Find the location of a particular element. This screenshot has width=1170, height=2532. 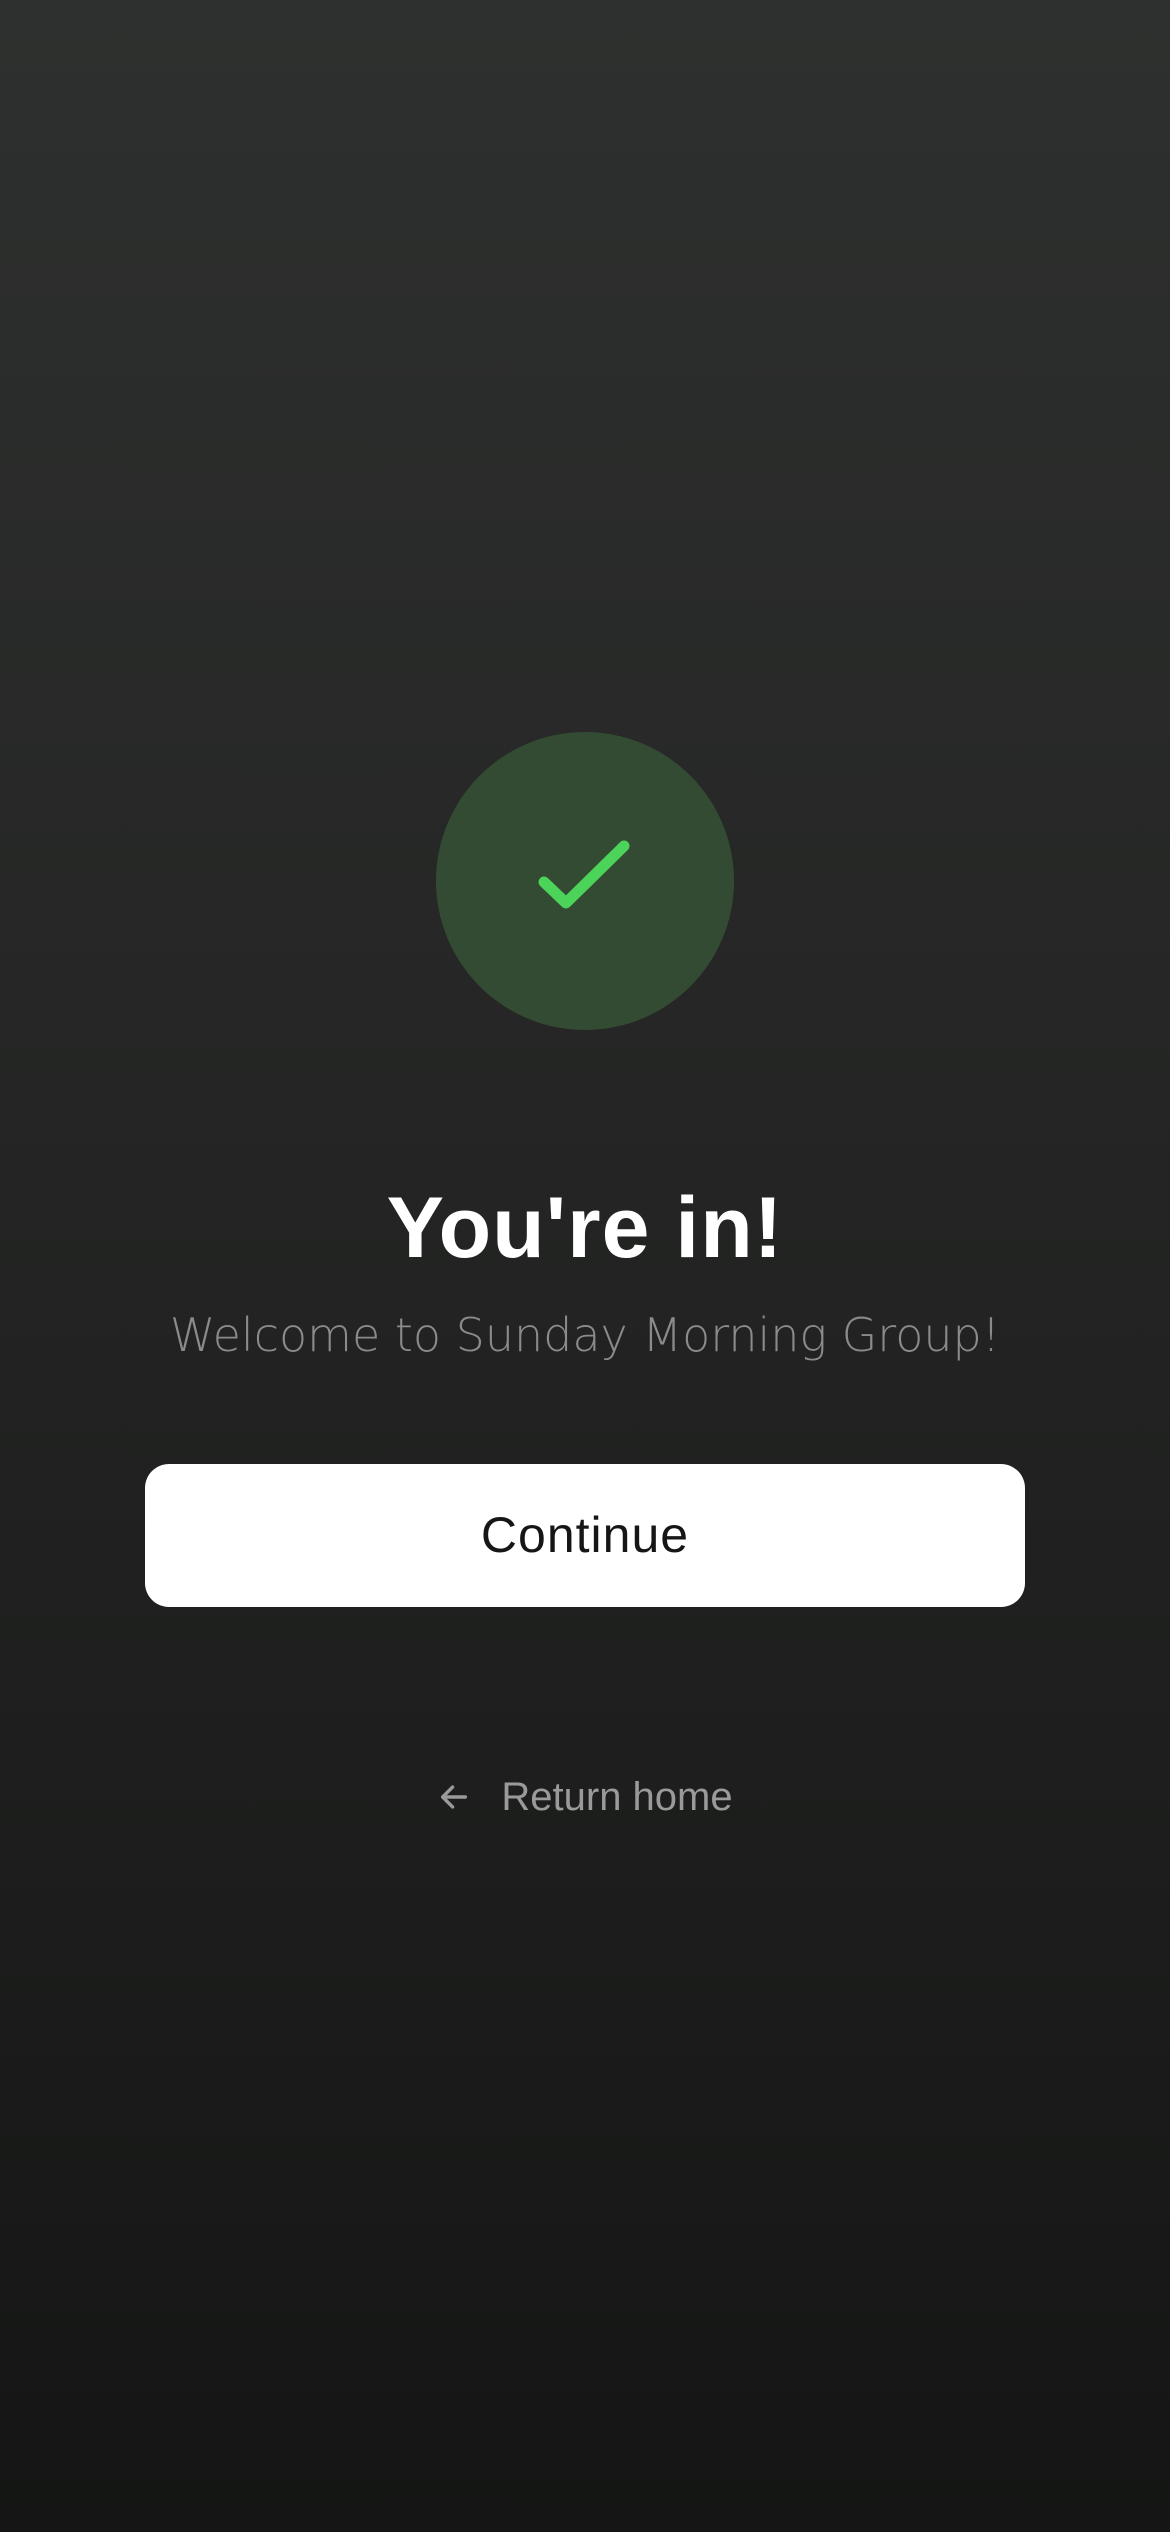

success-badge is located at coordinates (585, 881).